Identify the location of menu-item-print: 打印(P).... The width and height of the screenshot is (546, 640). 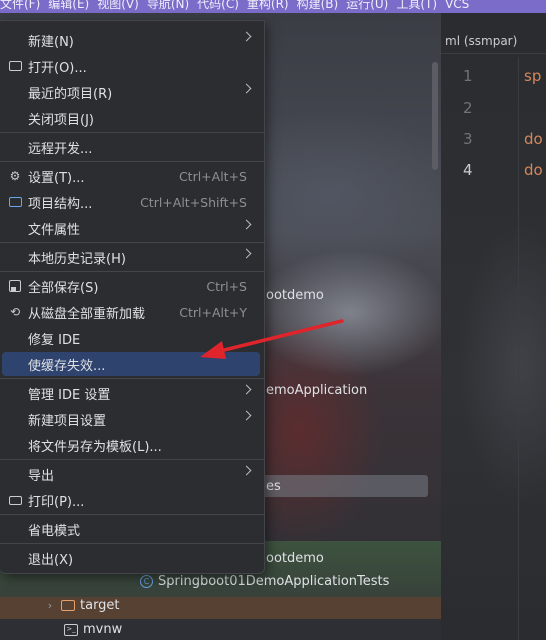
(132, 500).